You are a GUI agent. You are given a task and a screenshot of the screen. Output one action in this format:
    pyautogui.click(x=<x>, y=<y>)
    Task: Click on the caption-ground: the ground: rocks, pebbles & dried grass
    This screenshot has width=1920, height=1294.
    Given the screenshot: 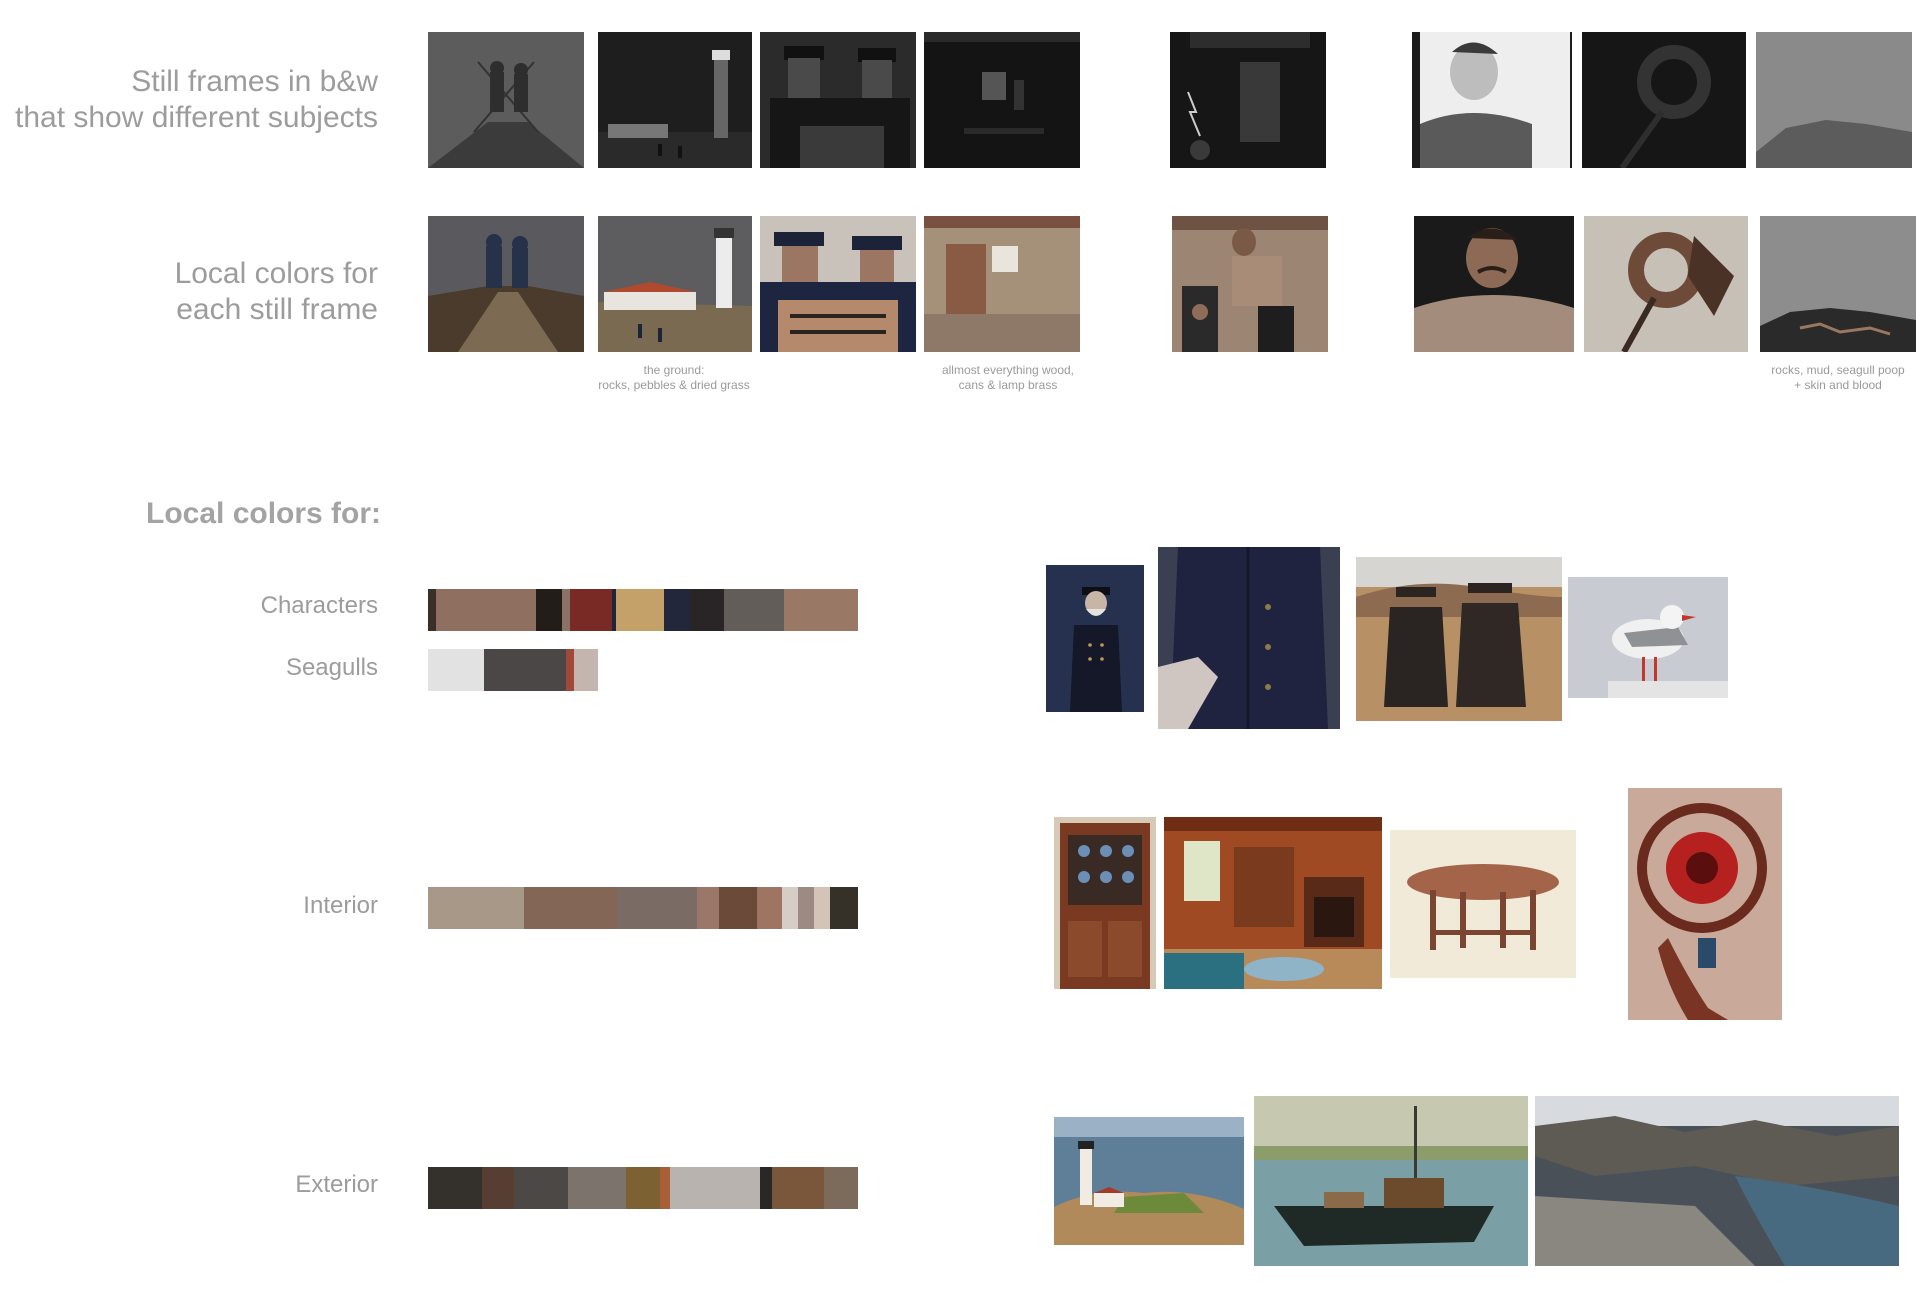 What is the action you would take?
    pyautogui.click(x=674, y=377)
    